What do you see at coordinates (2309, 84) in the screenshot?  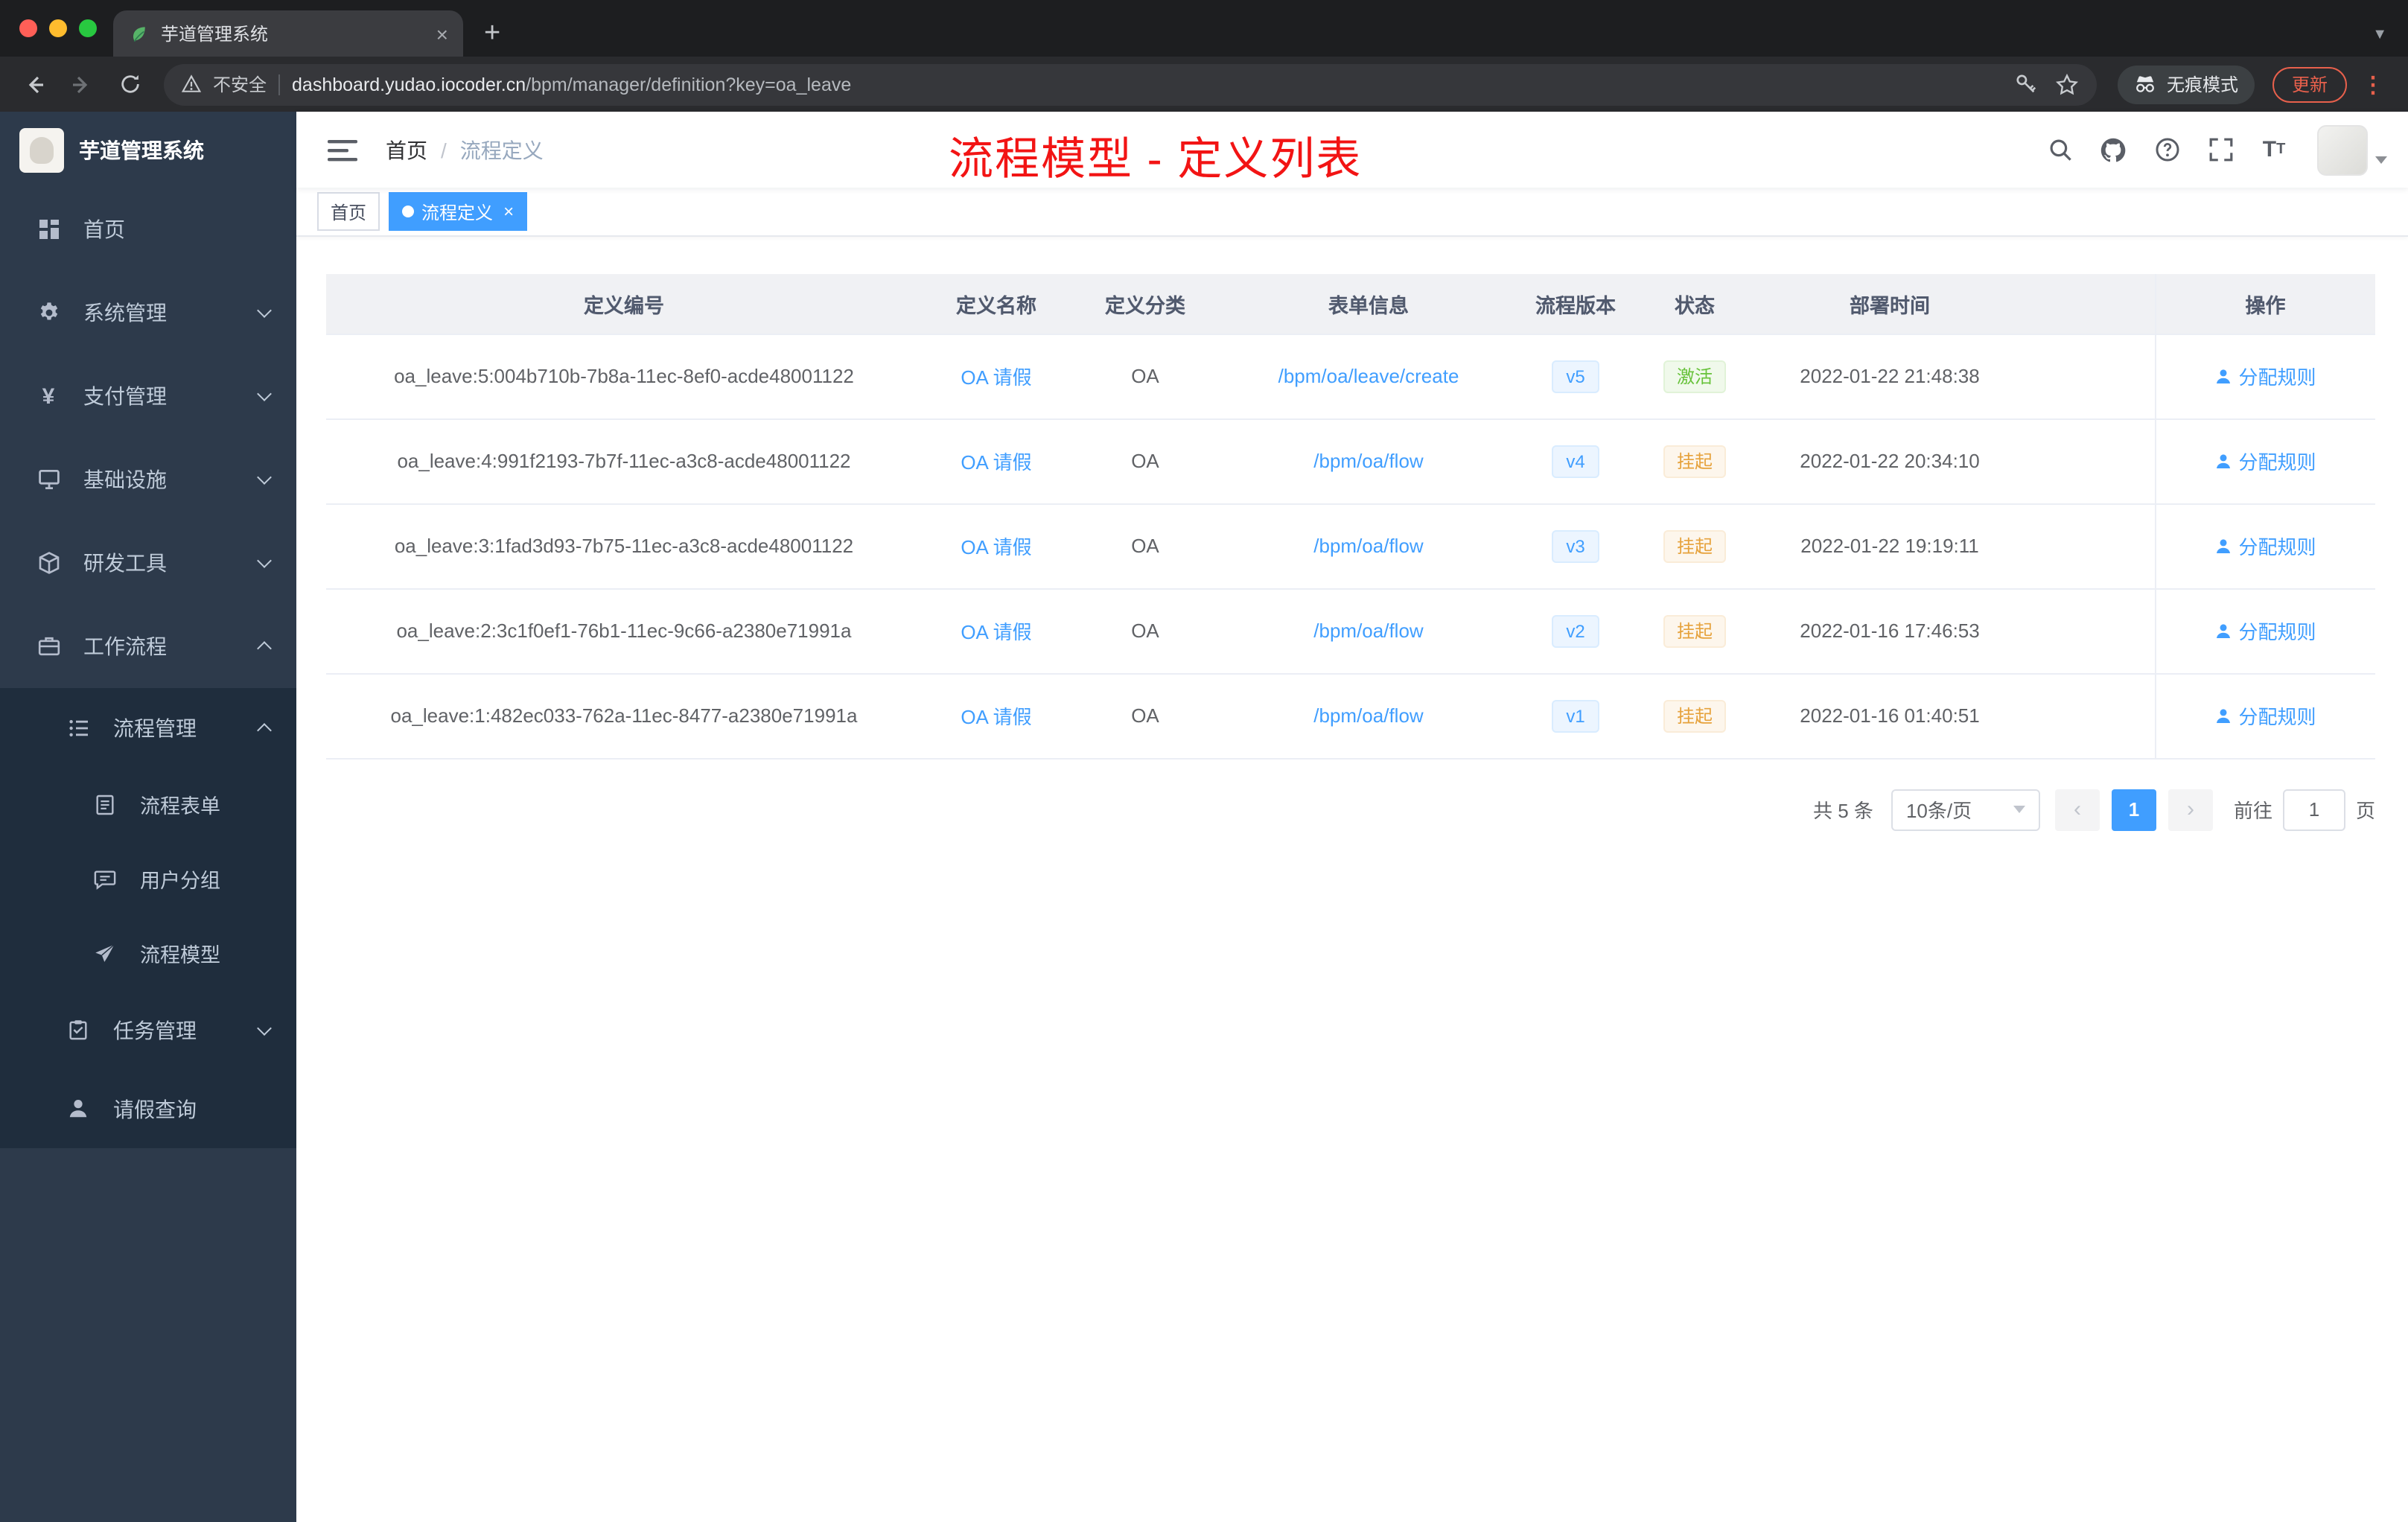 I see `browser-update-button: 更新` at bounding box center [2309, 84].